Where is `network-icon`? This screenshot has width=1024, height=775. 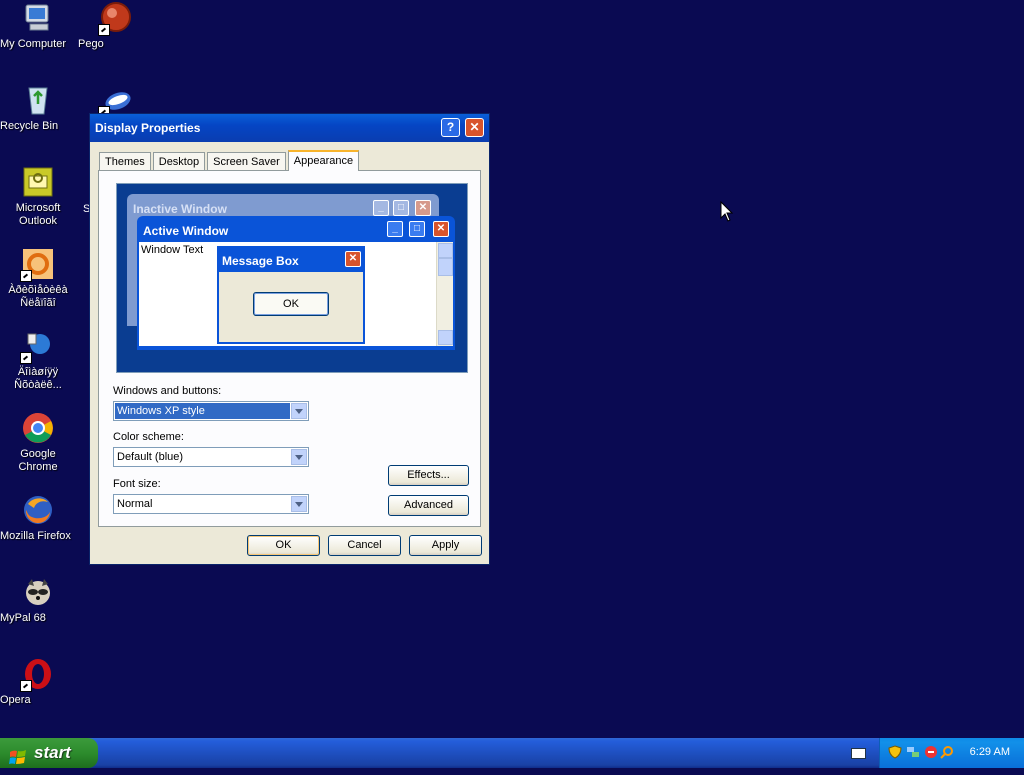 network-icon is located at coordinates (913, 752).